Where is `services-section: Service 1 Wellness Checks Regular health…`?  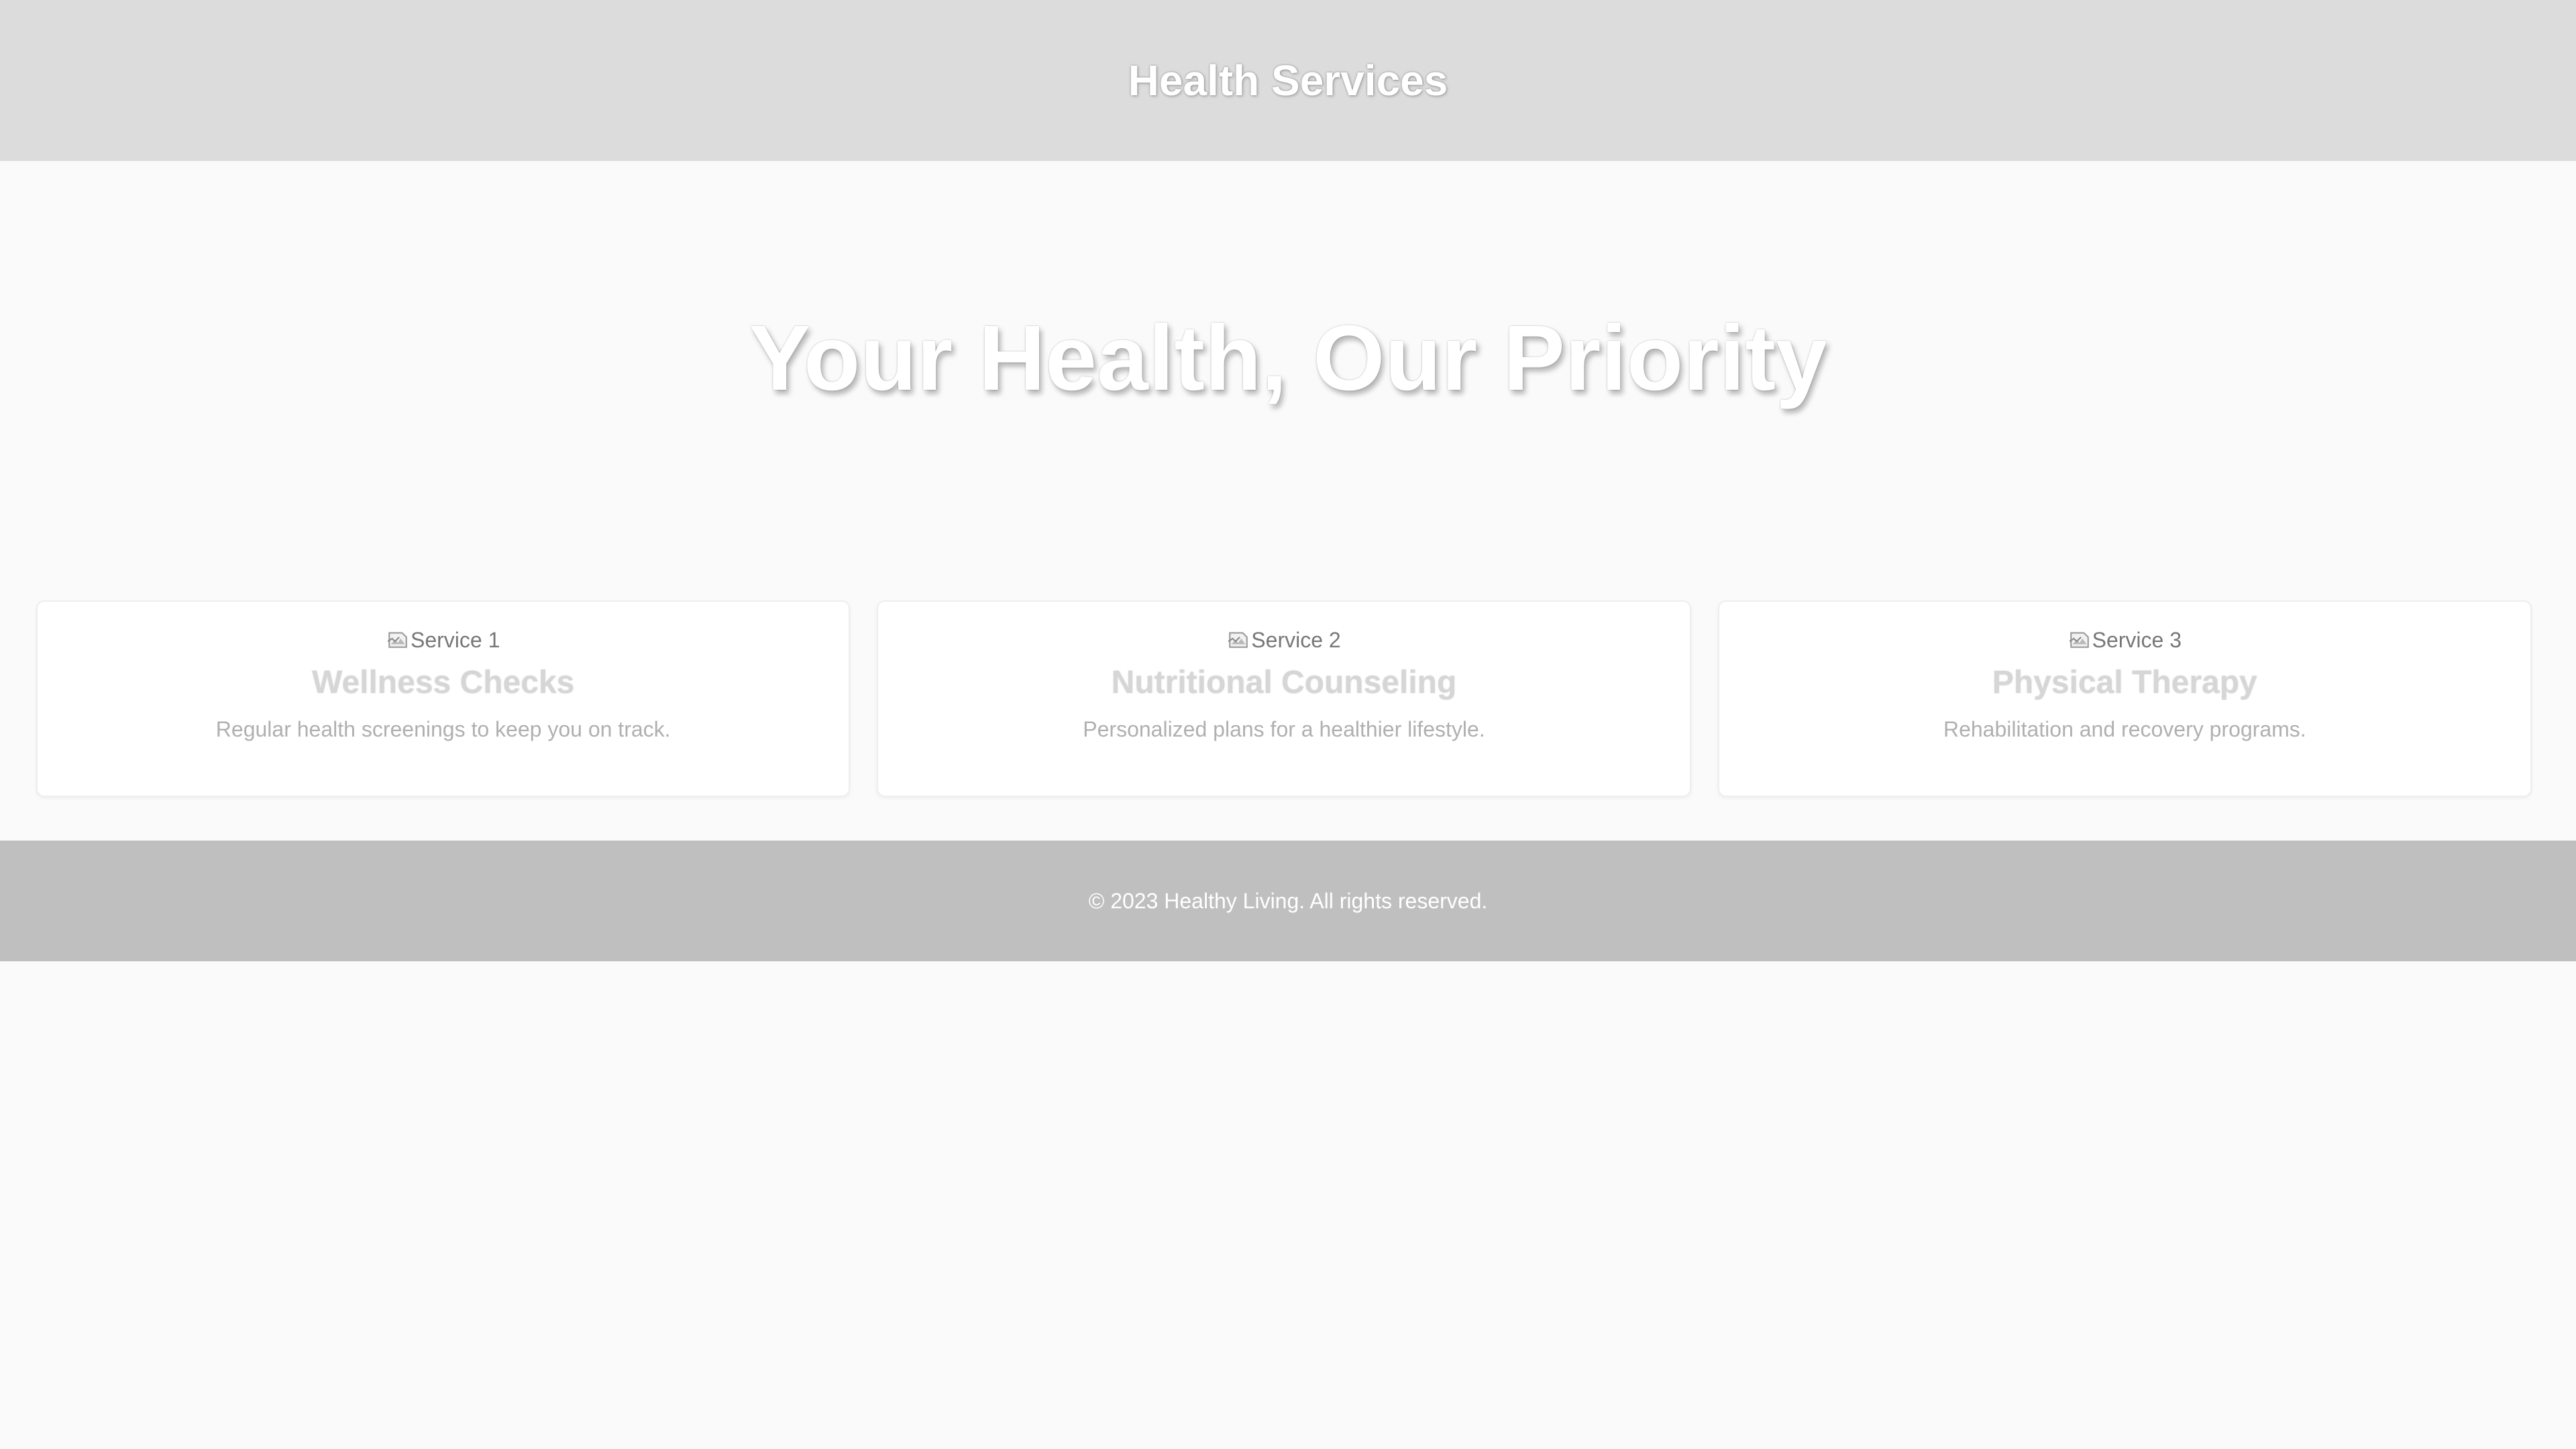
services-section: Service 1 Wellness Checks Regular health… is located at coordinates (1284, 699).